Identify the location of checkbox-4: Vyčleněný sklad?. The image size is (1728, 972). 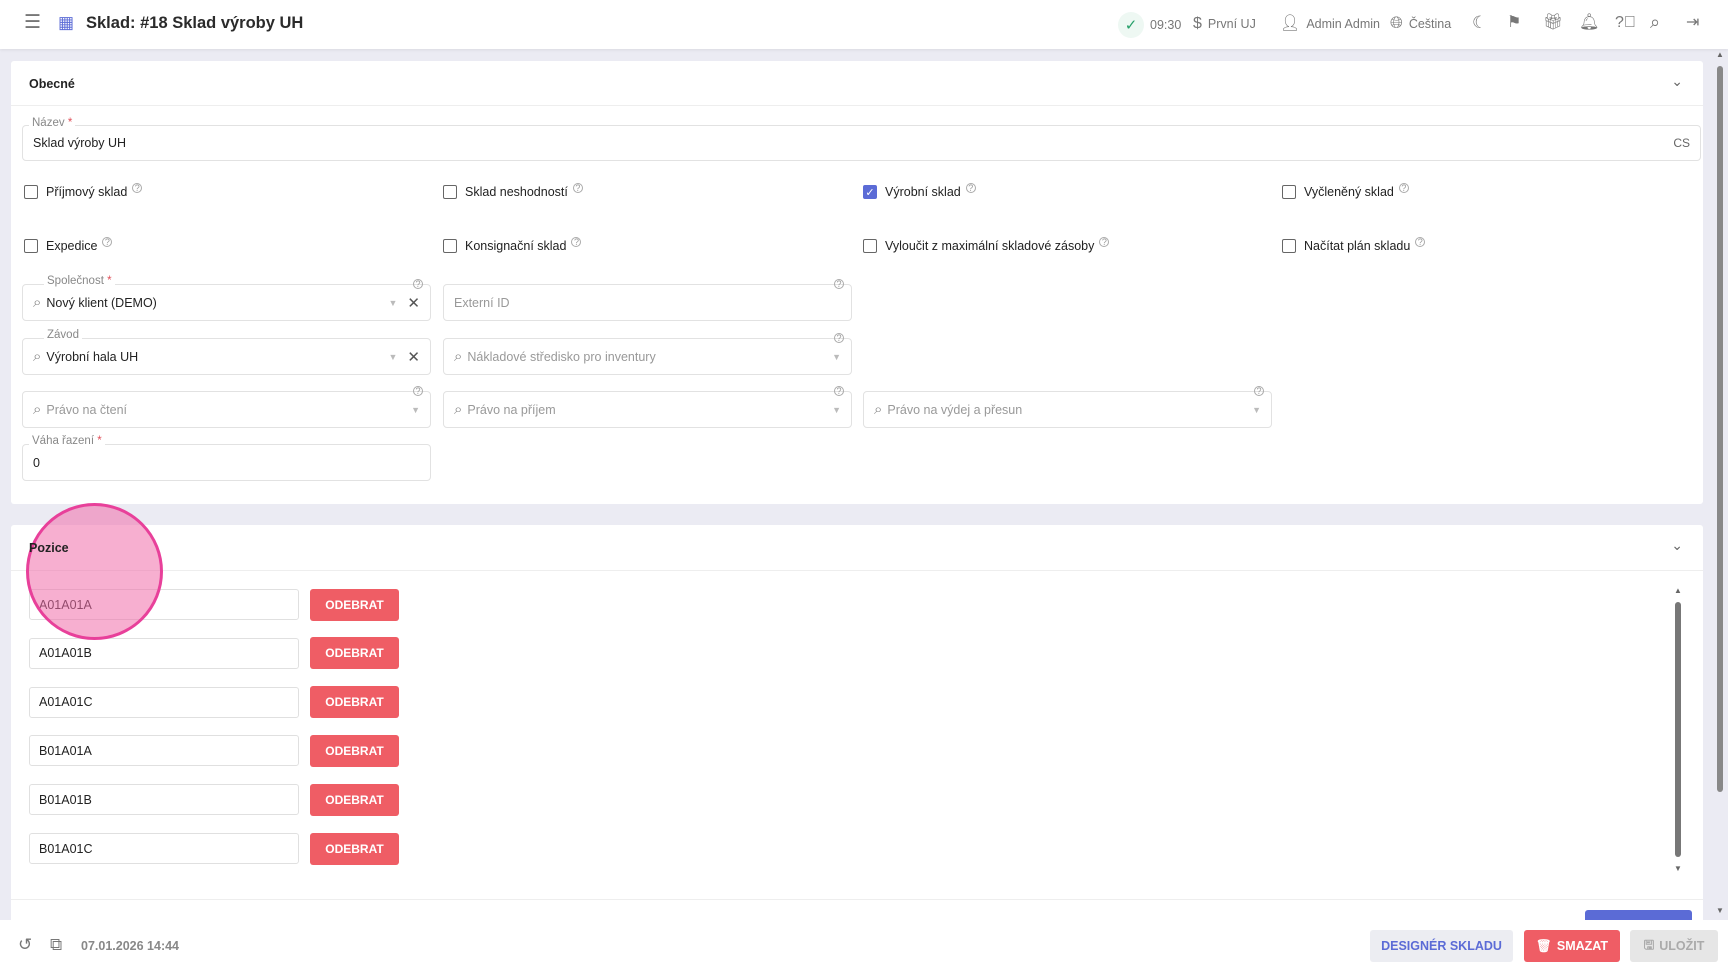
(1345, 191).